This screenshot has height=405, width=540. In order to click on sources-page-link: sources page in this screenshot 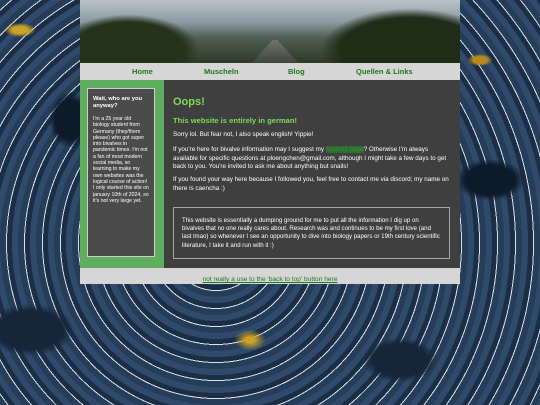, I will do `click(344, 149)`.